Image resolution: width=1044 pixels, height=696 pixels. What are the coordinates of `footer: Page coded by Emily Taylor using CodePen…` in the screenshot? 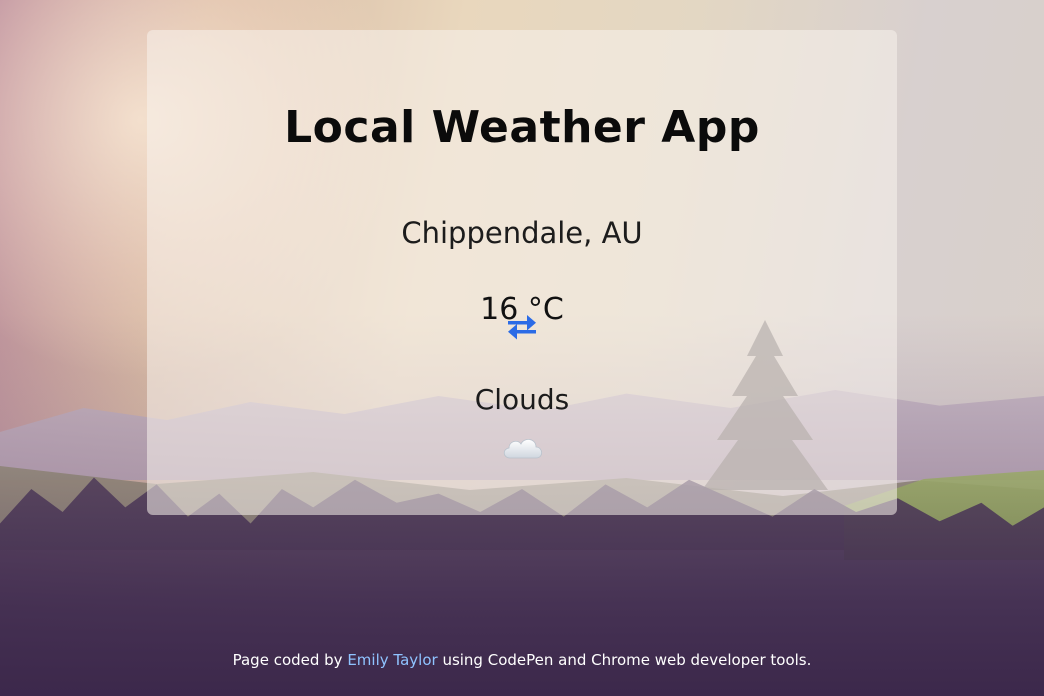 It's located at (522, 660).